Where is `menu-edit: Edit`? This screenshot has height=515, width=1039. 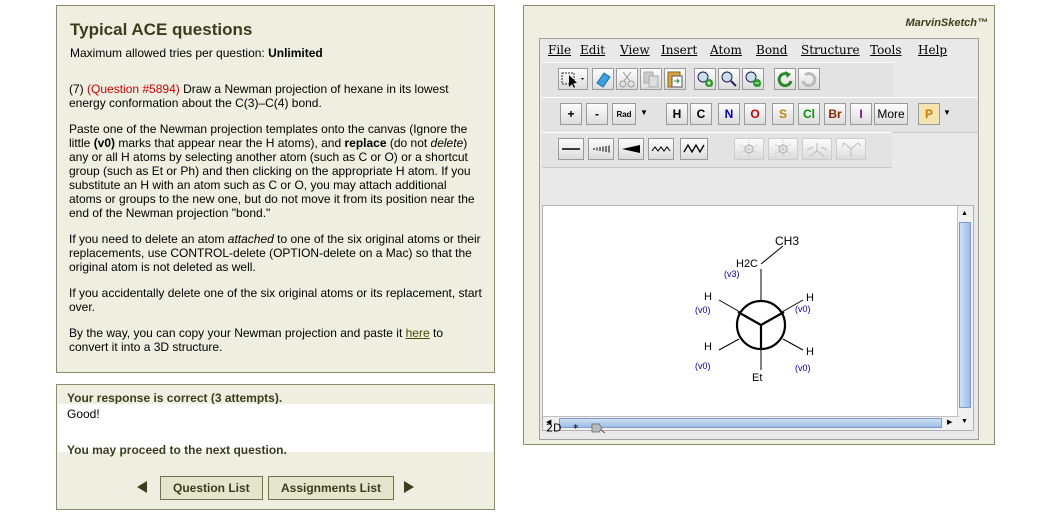
menu-edit: Edit is located at coordinates (592, 50).